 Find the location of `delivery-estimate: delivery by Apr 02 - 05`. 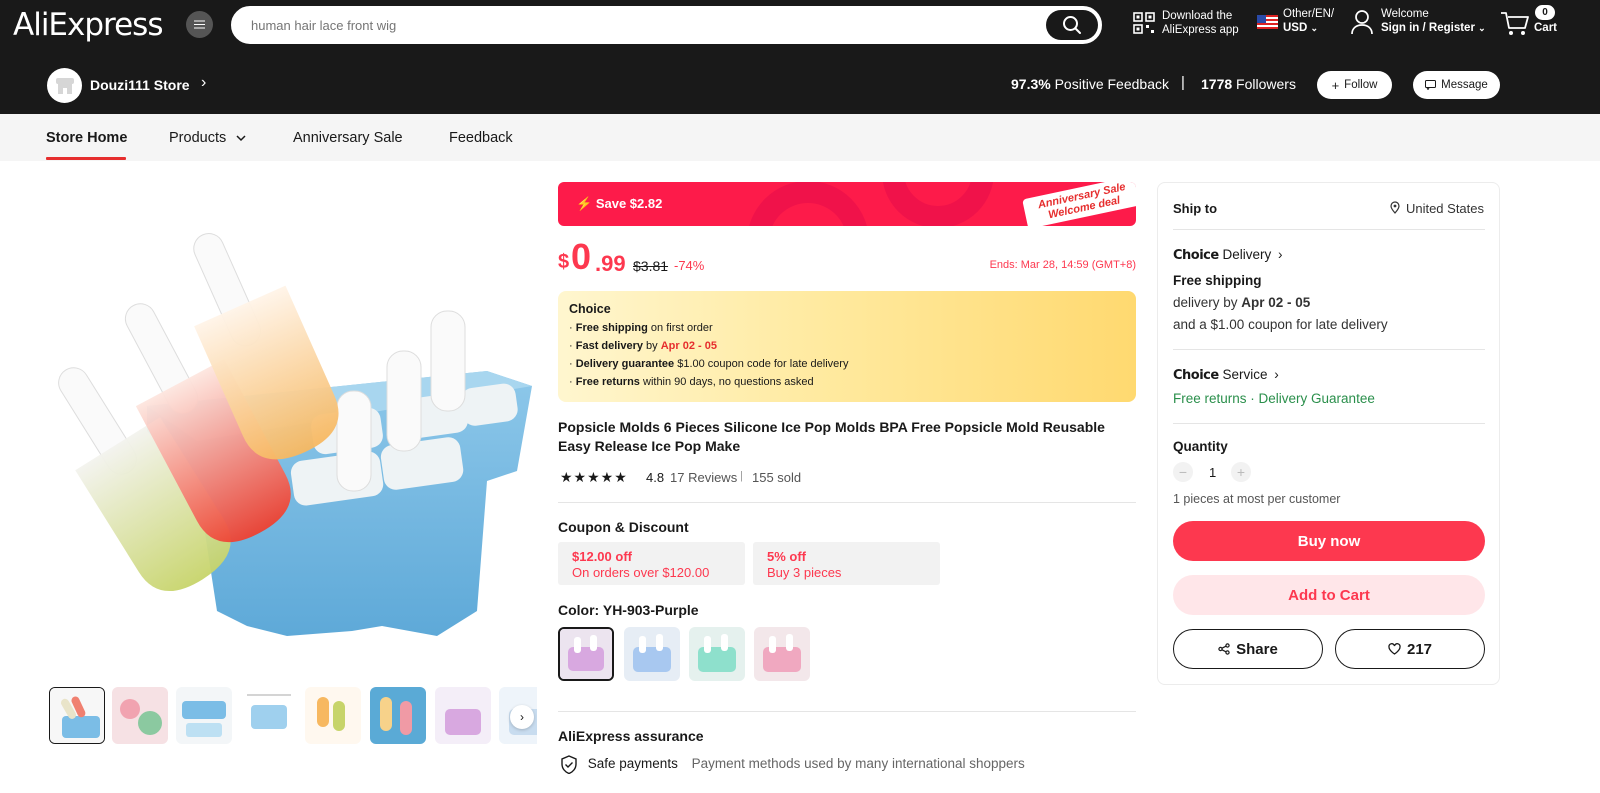

delivery-estimate: delivery by Apr 02 - 05 is located at coordinates (1241, 302).